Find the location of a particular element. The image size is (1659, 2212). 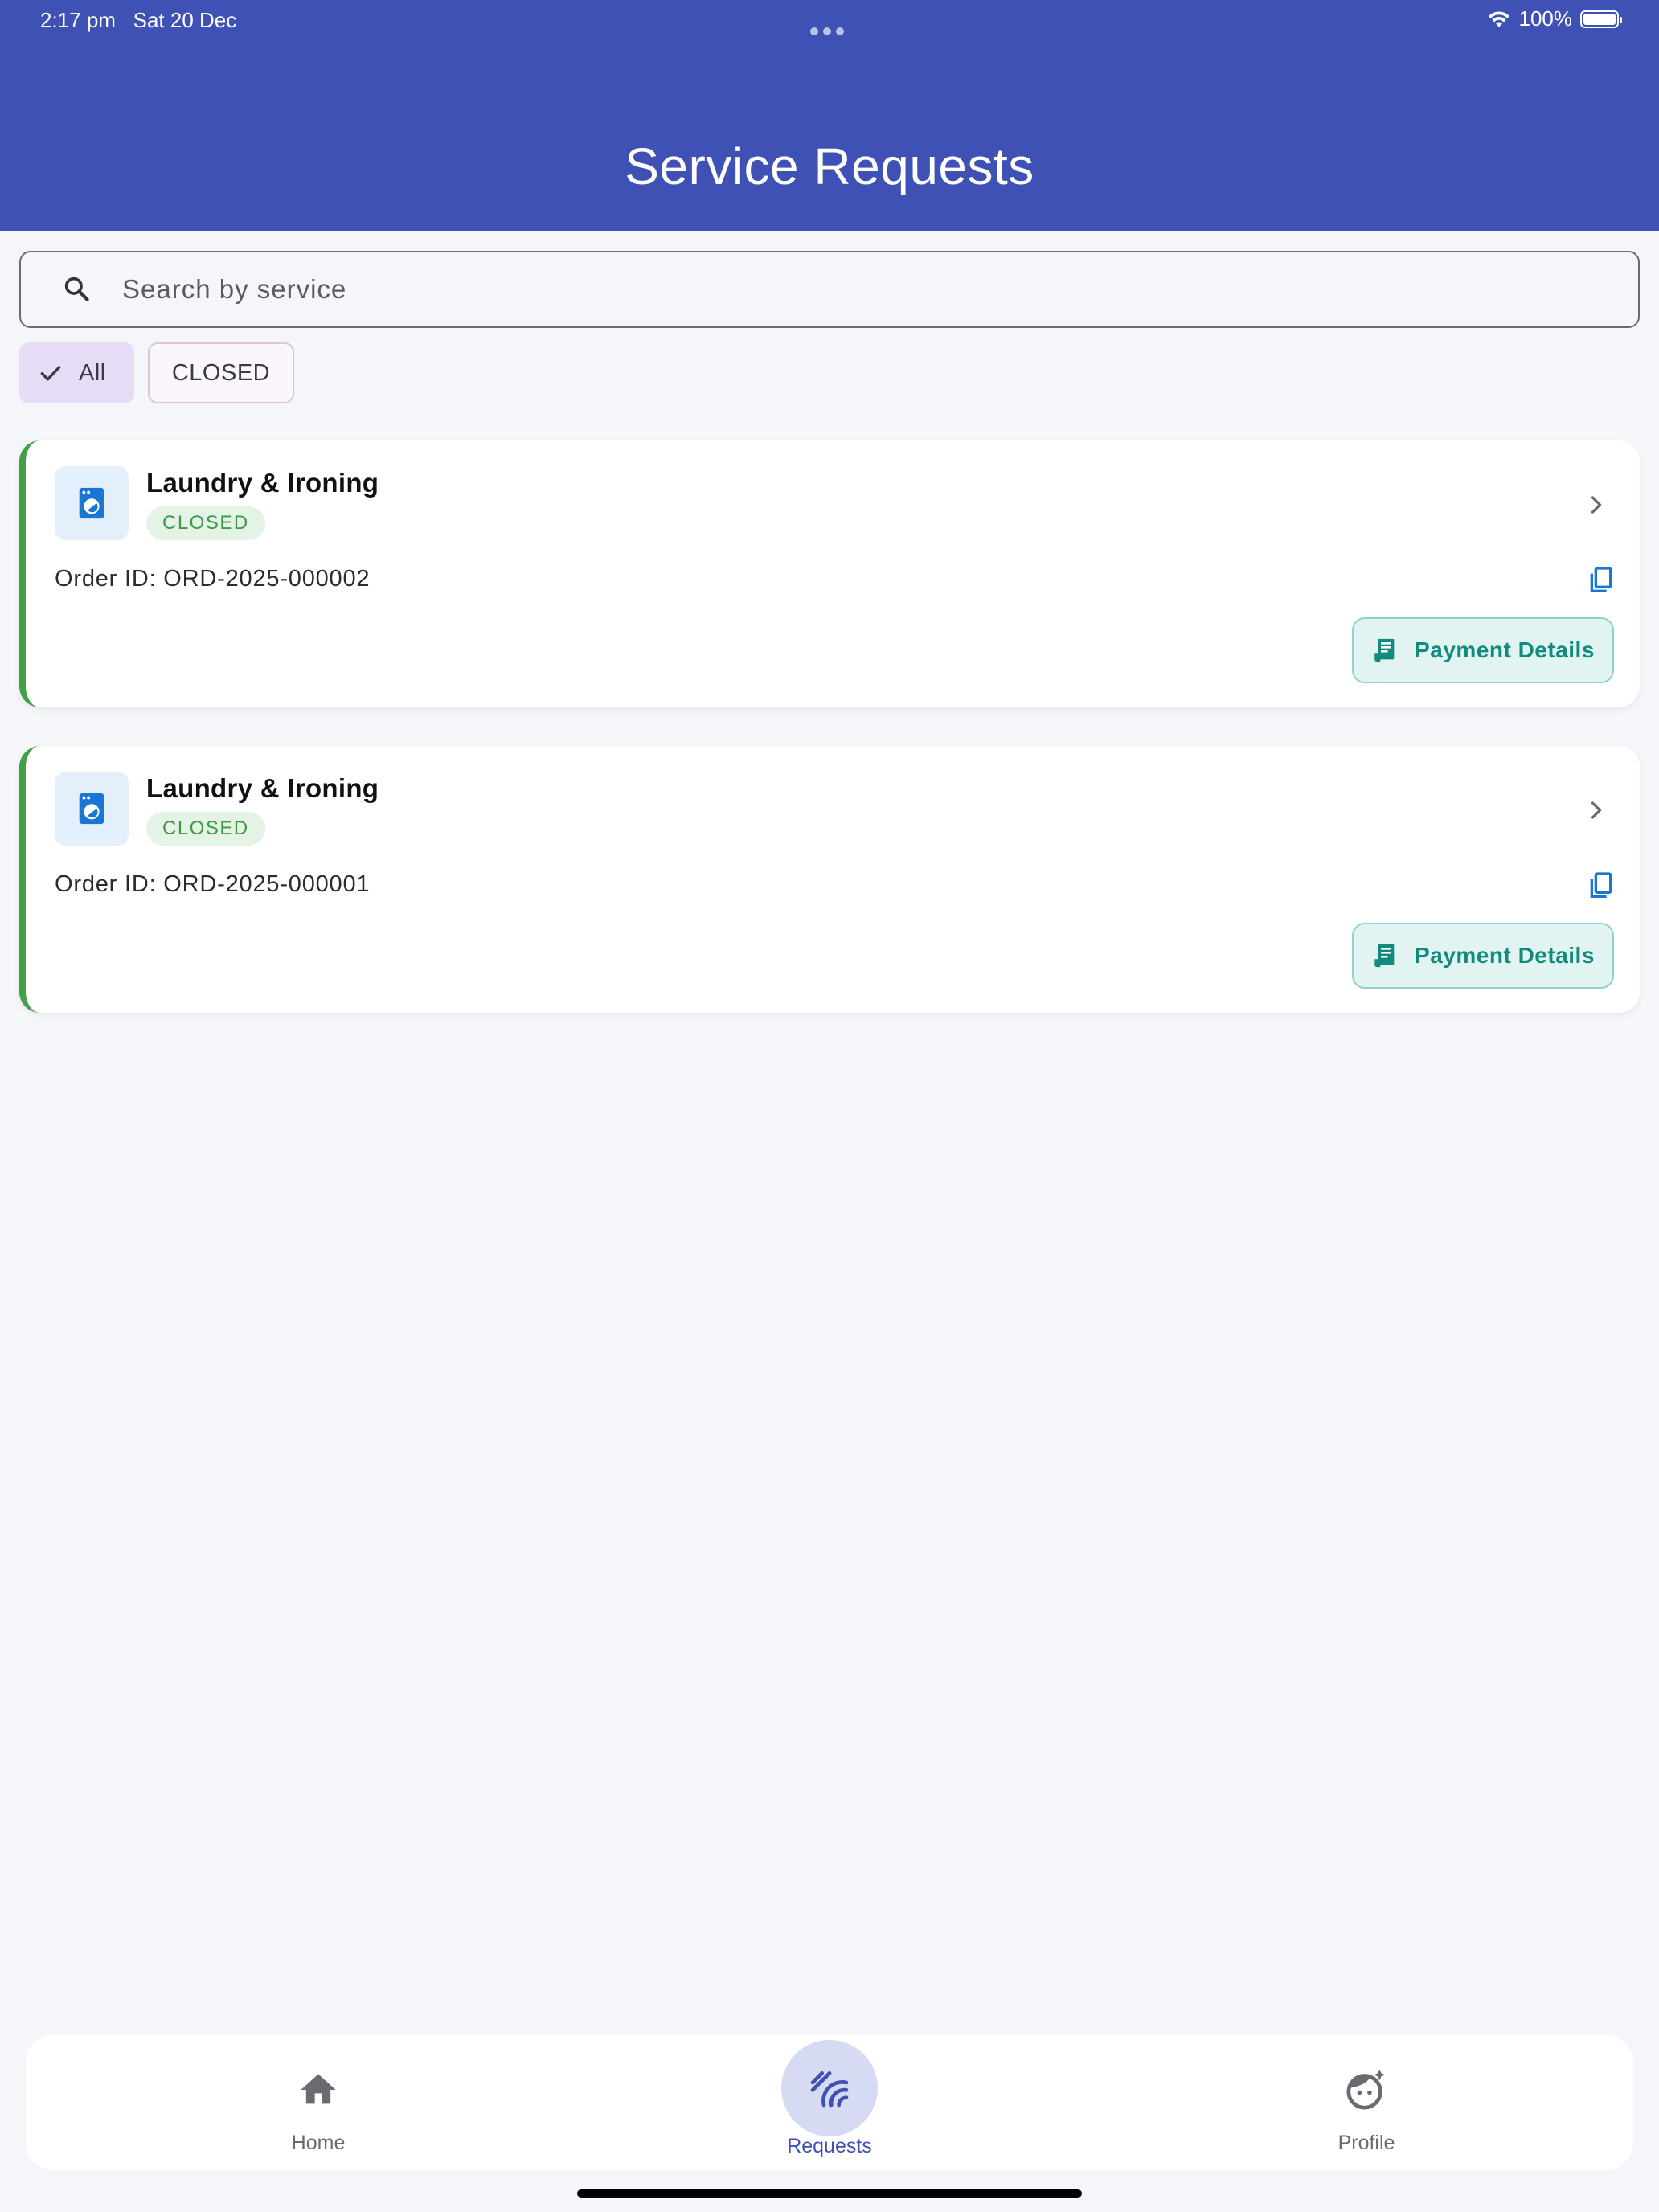

home-icon is located at coordinates (318, 2089).